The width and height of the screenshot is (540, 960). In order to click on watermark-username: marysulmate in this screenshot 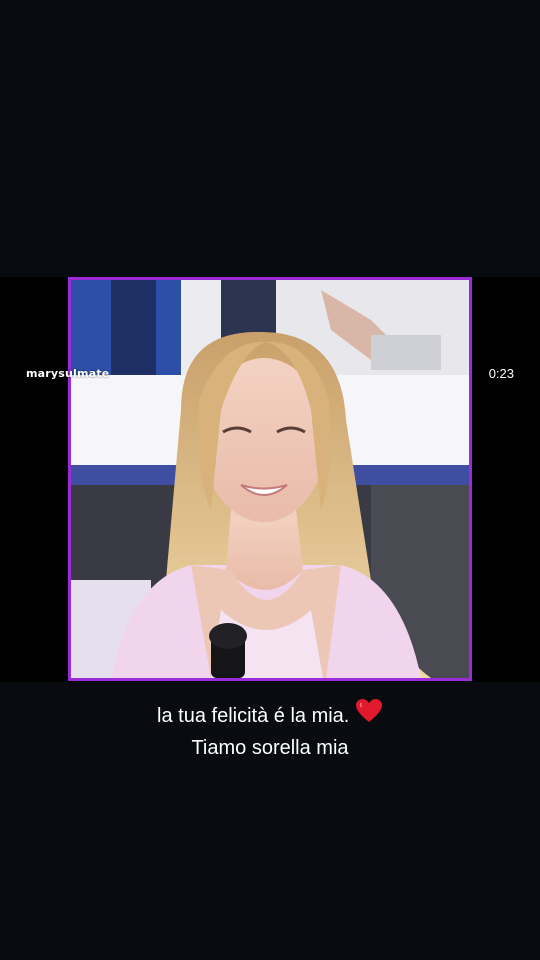, I will do `click(68, 373)`.